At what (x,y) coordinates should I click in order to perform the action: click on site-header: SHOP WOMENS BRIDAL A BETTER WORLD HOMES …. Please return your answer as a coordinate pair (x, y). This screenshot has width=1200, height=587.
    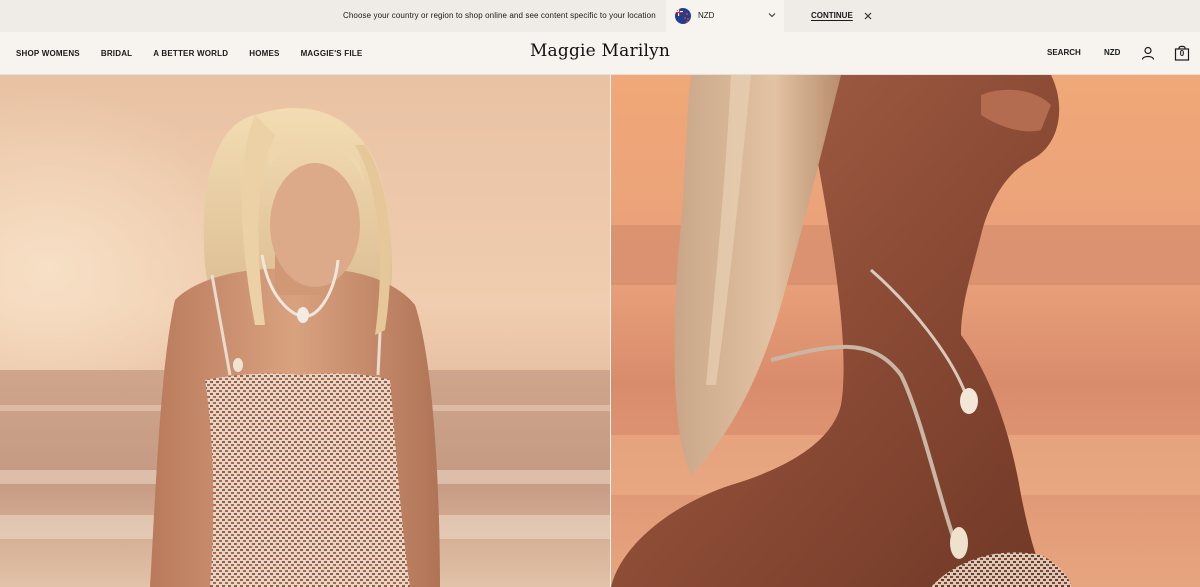
    Looking at the image, I should click on (600, 53).